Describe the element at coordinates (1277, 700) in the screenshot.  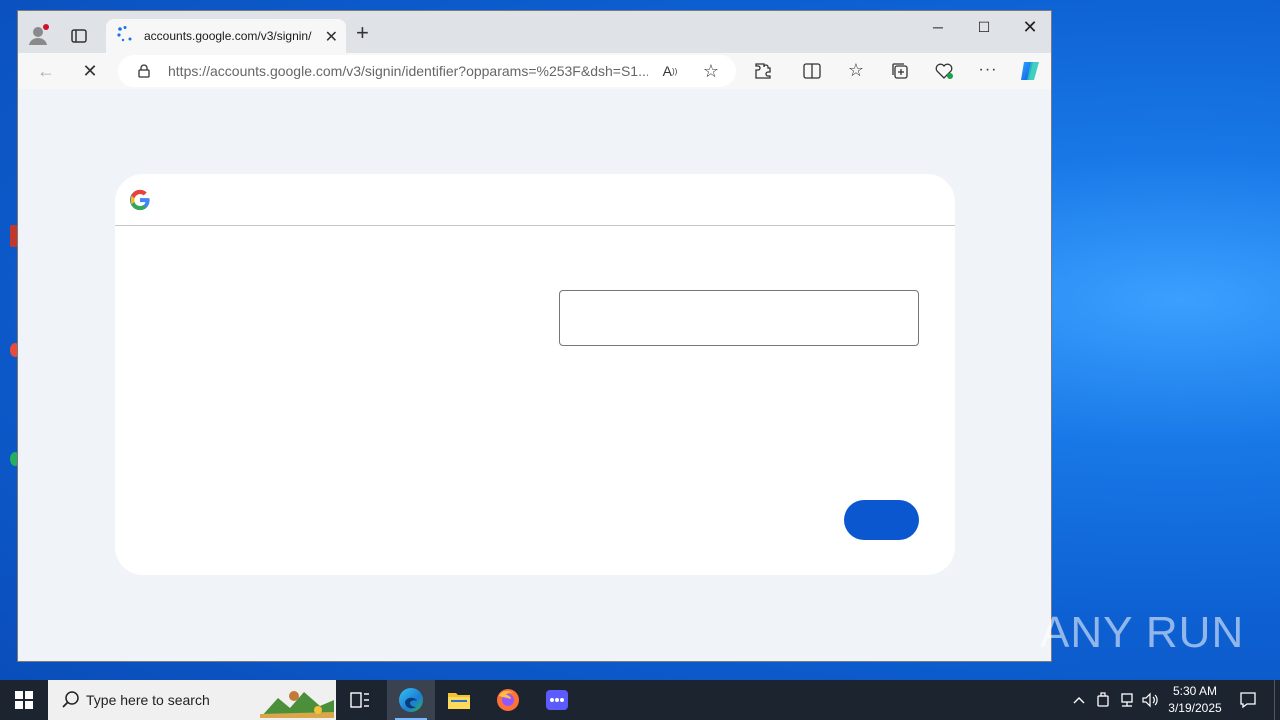
I see `show-desktop-button` at that location.